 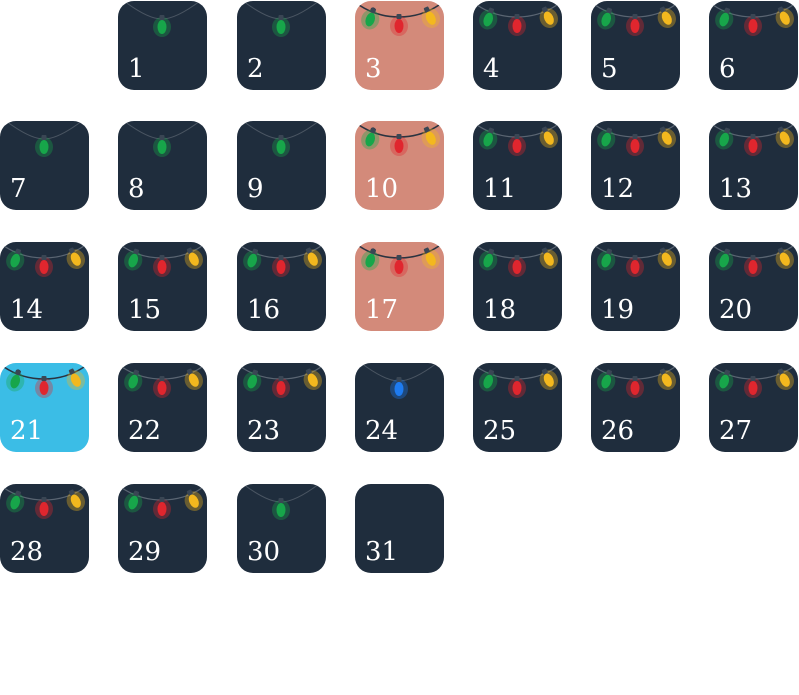 I want to click on day-number: 28, so click(x=27, y=552).